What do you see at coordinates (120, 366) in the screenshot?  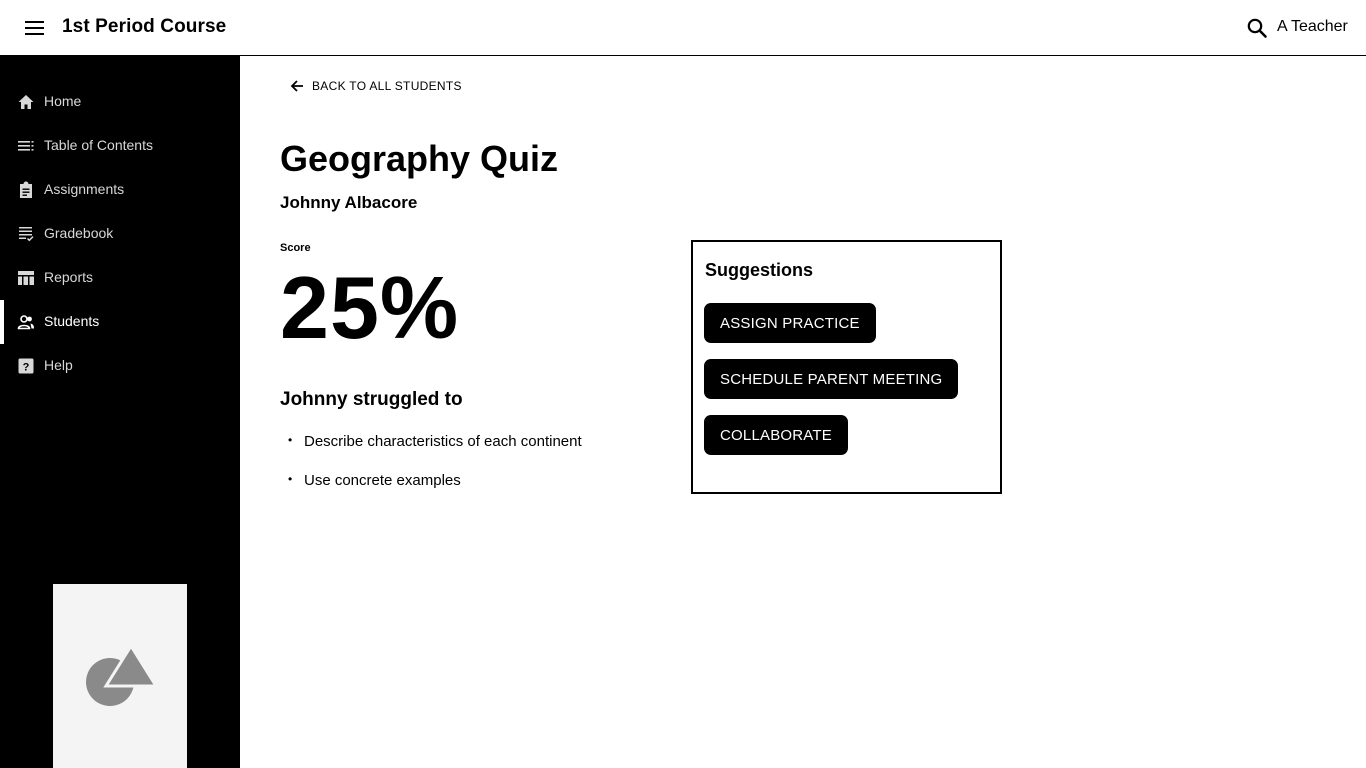 I see `sidebar-item-help: ? Help` at bounding box center [120, 366].